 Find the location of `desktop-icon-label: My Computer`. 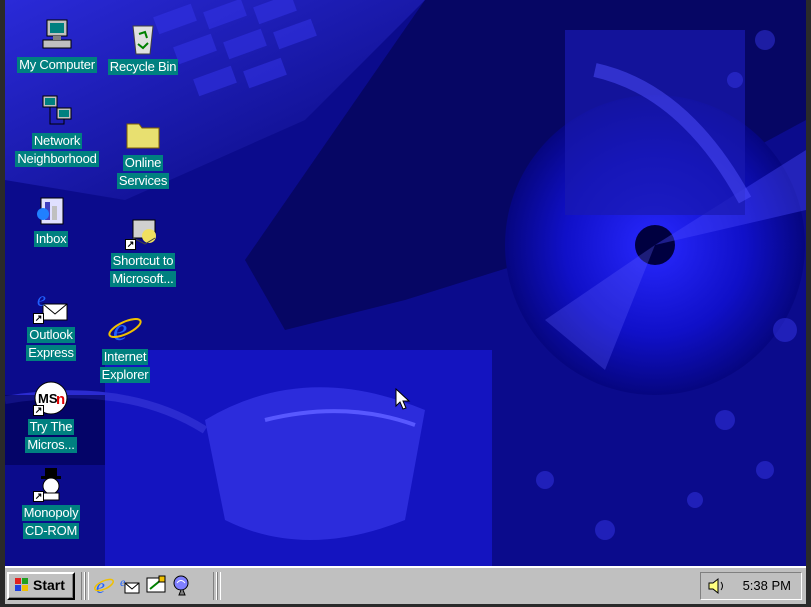

desktop-icon-label: My Computer is located at coordinates (57, 65).